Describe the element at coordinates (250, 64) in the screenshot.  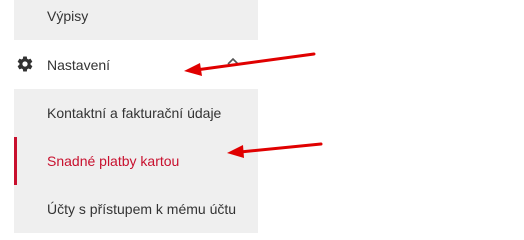
I see `arrow-to-nastaveni` at that location.